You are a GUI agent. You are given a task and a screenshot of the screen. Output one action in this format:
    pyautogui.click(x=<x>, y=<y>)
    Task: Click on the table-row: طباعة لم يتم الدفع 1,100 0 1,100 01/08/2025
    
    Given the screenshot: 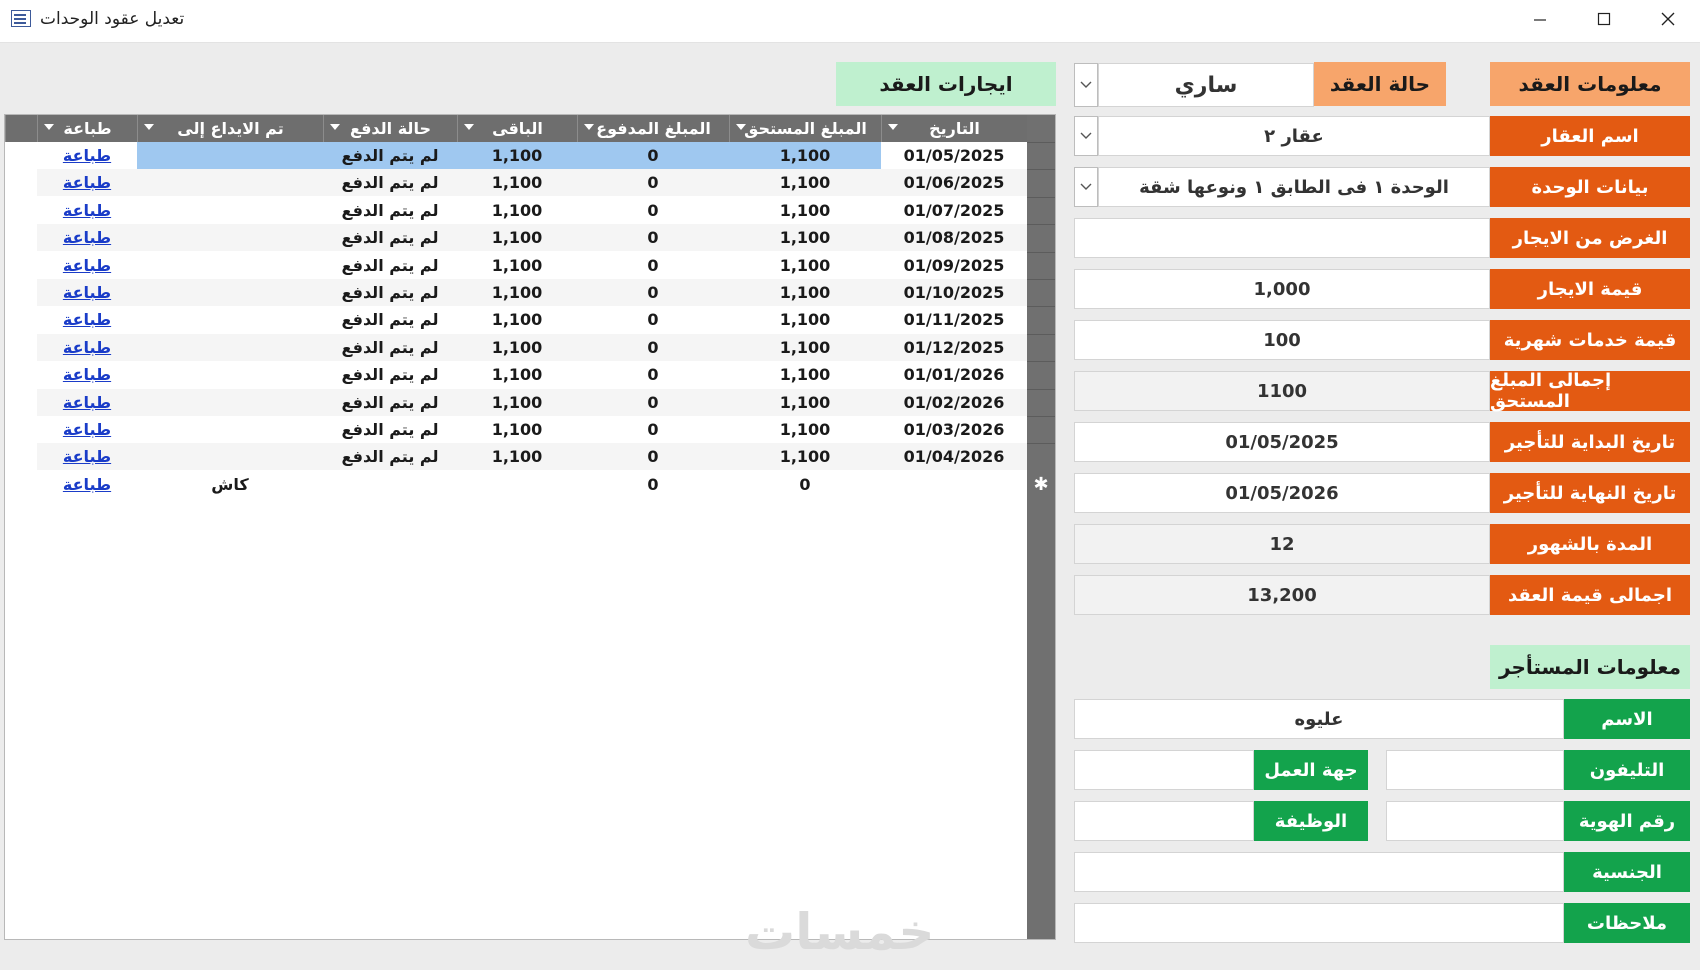 What is the action you would take?
    pyautogui.click(x=532, y=238)
    